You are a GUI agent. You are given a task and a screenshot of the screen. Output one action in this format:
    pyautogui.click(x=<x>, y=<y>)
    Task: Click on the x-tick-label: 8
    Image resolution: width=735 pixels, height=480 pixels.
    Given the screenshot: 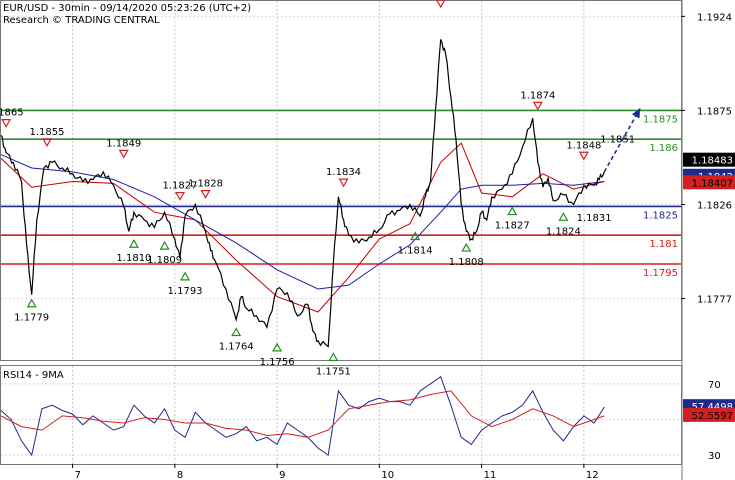 What is the action you would take?
    pyautogui.click(x=180, y=475)
    